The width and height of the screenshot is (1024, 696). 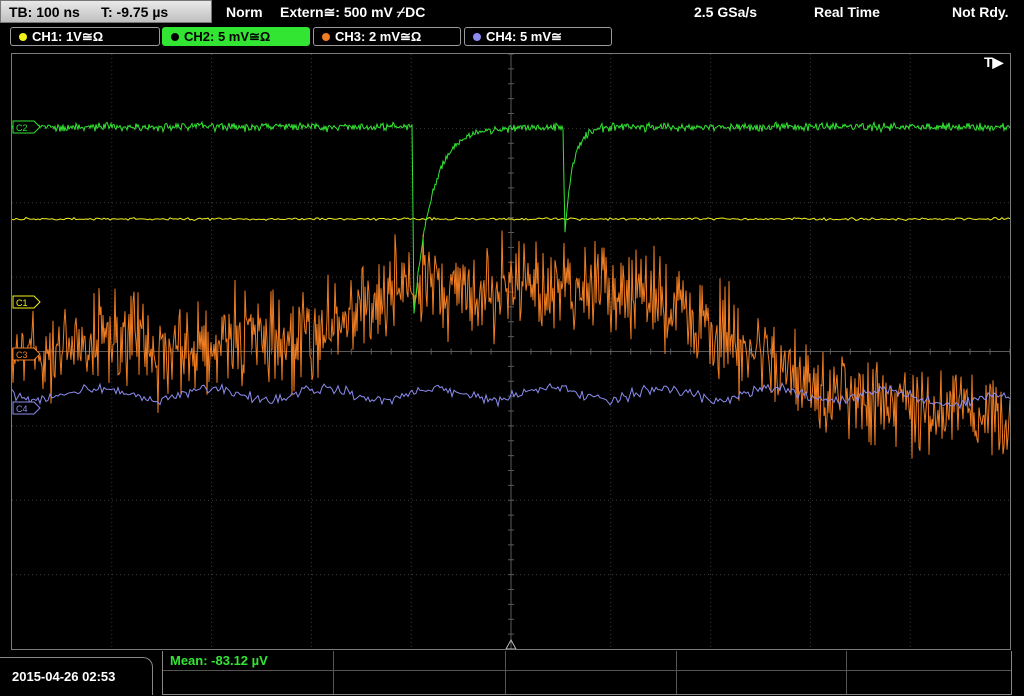 I want to click on trigger-source: Extern≅: 500 mV ⌿DC, so click(x=352, y=12).